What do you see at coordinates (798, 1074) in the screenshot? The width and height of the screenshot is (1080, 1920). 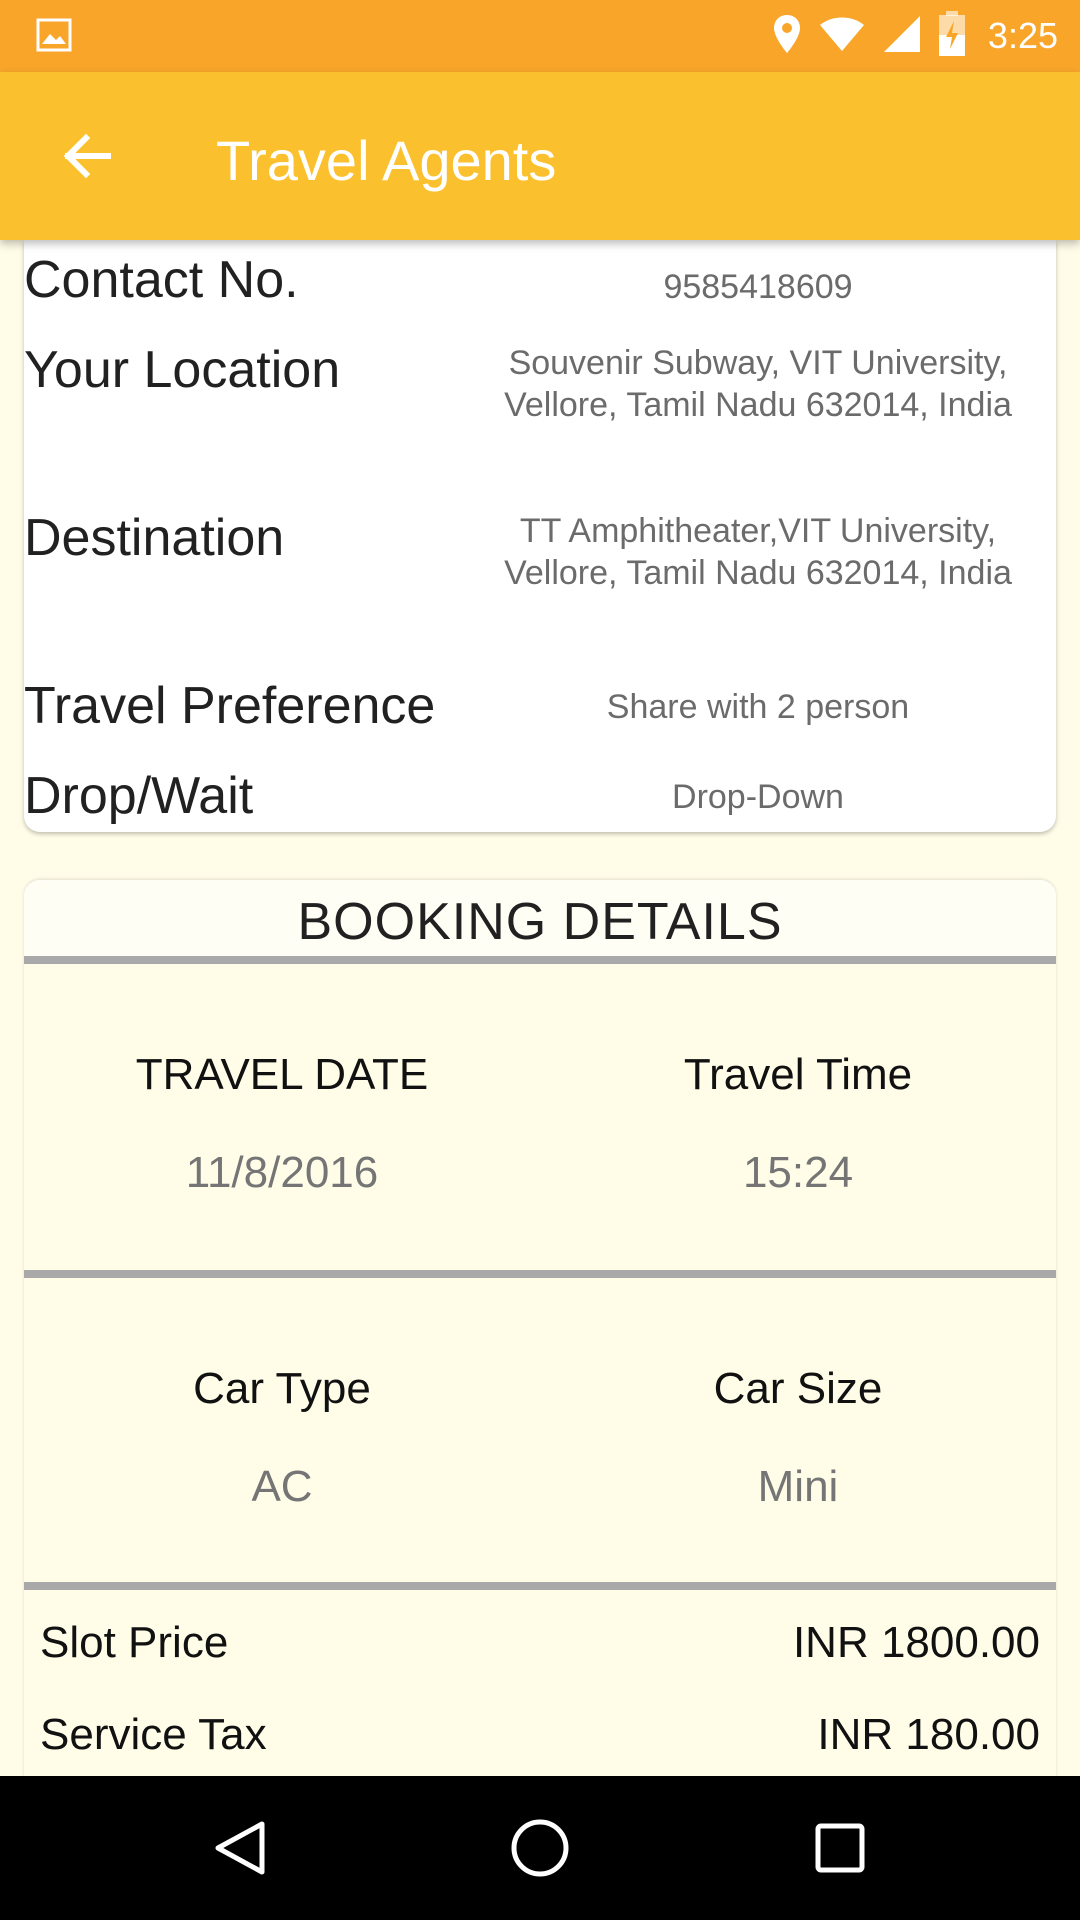 I see `travel-time-label: Travel Time` at bounding box center [798, 1074].